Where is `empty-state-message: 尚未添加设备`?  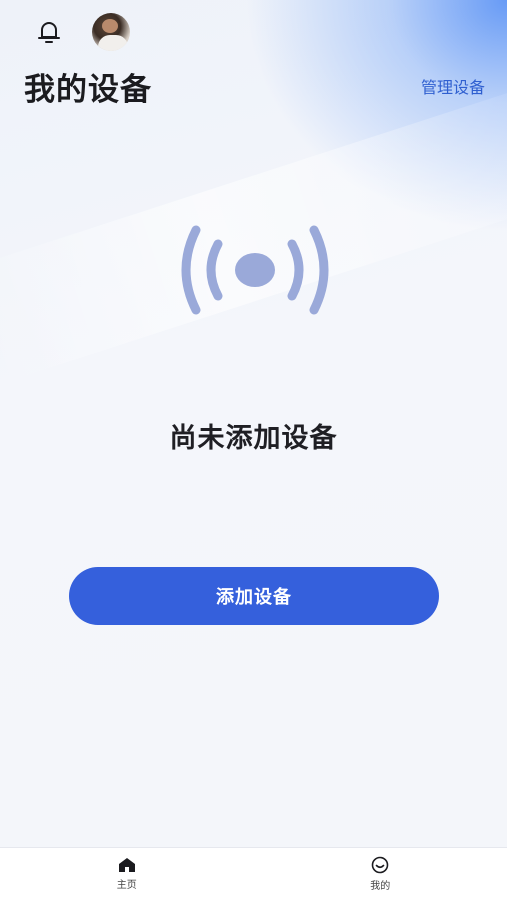 empty-state-message: 尚未添加设备 is located at coordinates (253, 438).